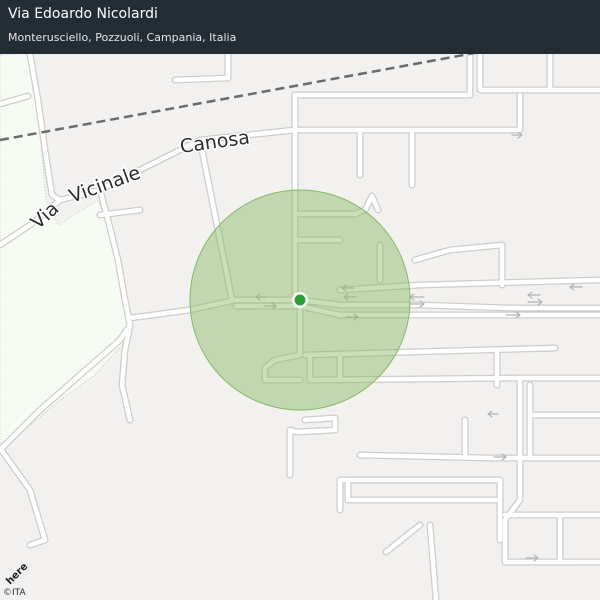 The width and height of the screenshot is (600, 600). Describe the element at coordinates (83, 14) in the screenshot. I see `address-title: Via Edoardo Nicolardi` at that location.